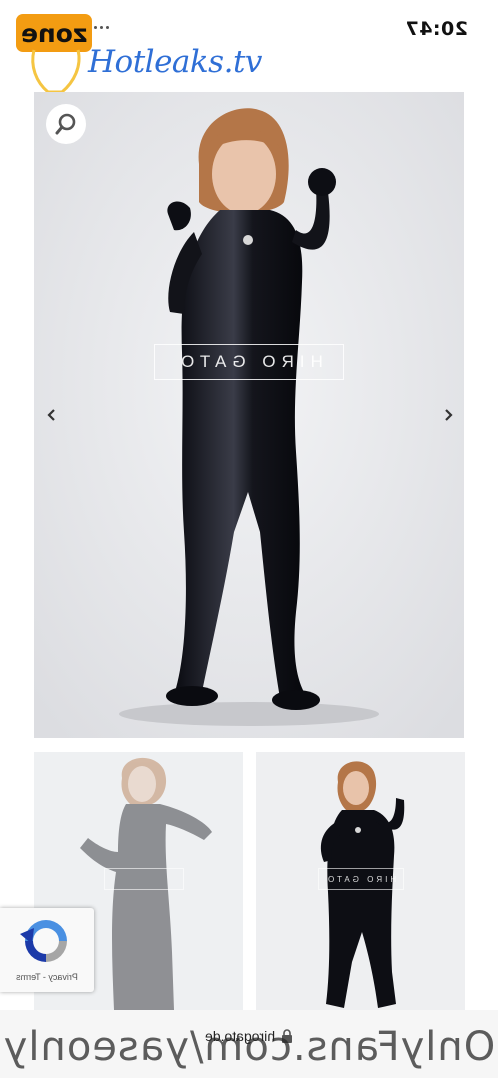  I want to click on magnifier-icon, so click(65, 124).